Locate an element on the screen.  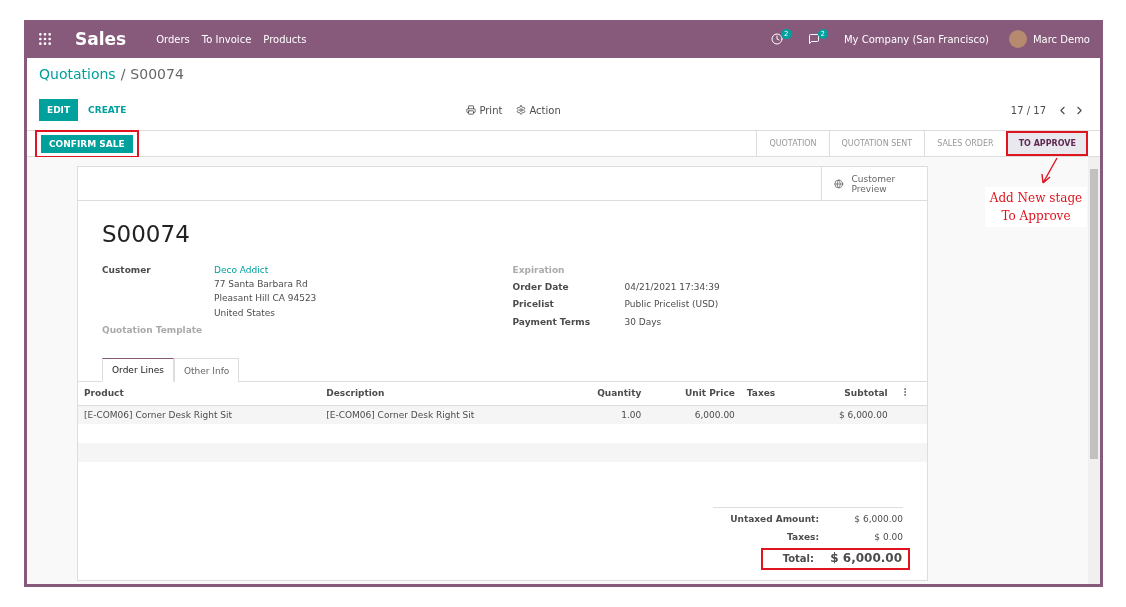
company-switcher: My Company (San Francisco) is located at coordinates (916, 39).